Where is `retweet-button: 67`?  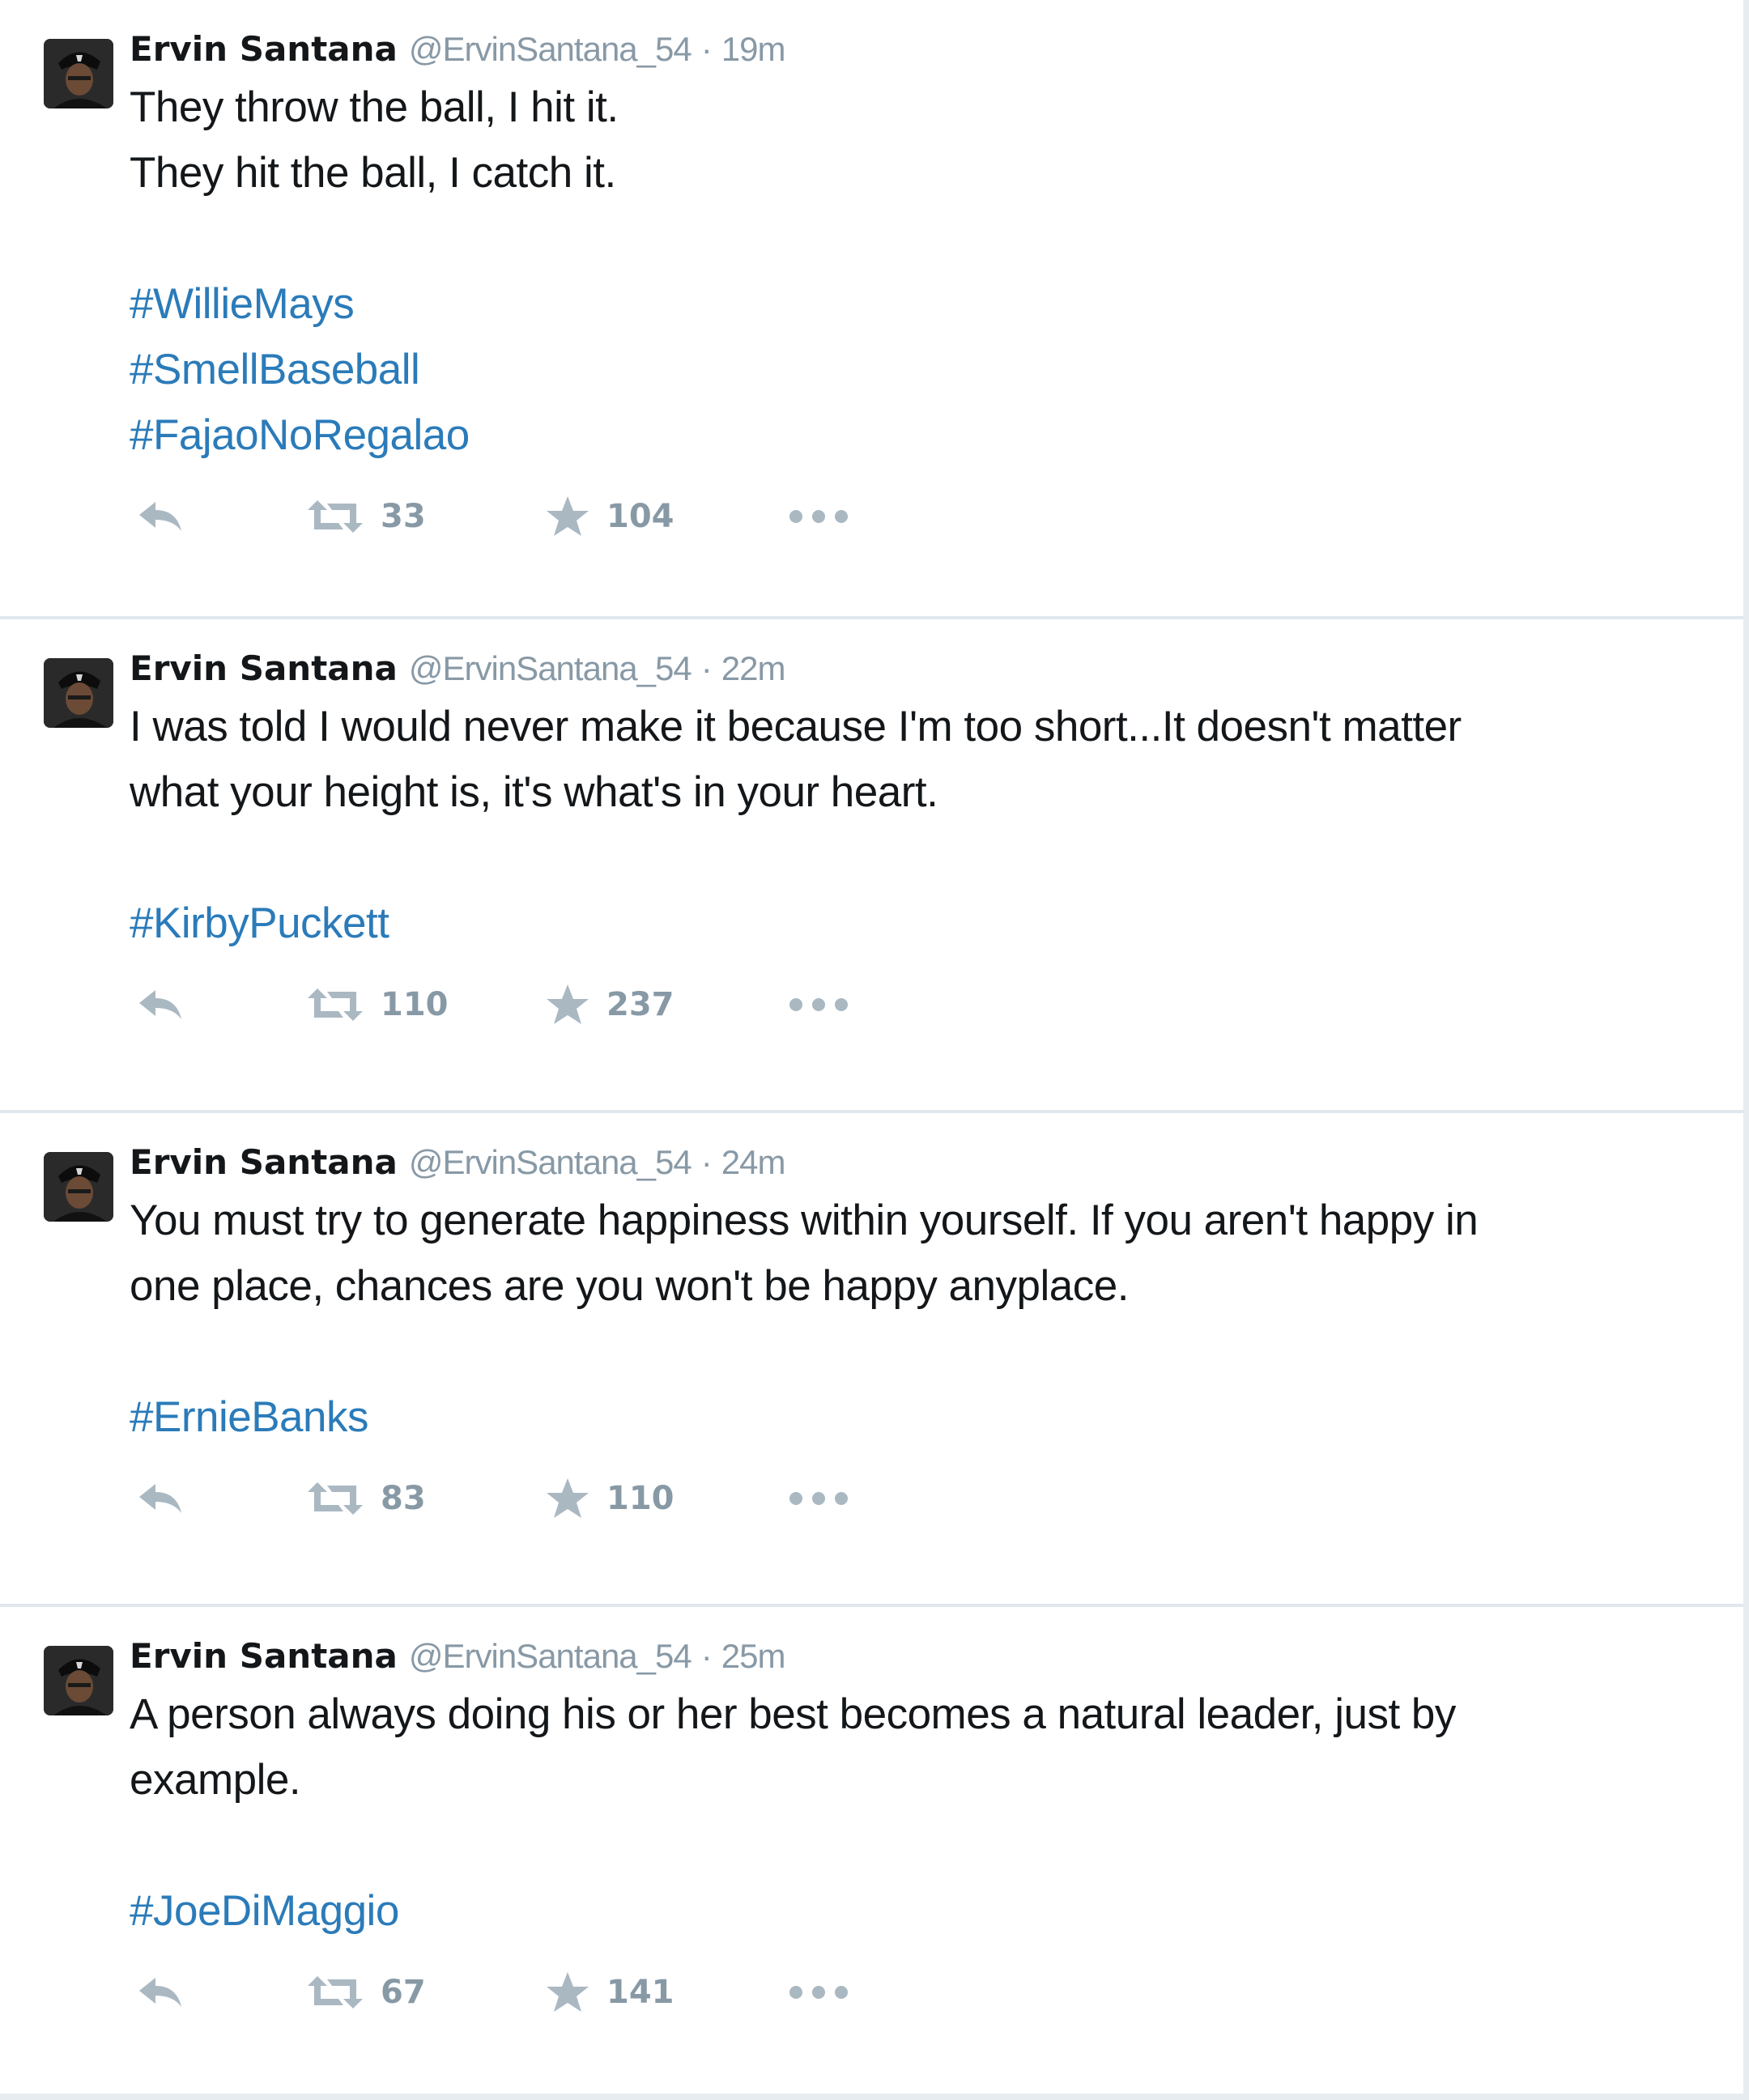 retweet-button: 67 is located at coordinates (425, 1992).